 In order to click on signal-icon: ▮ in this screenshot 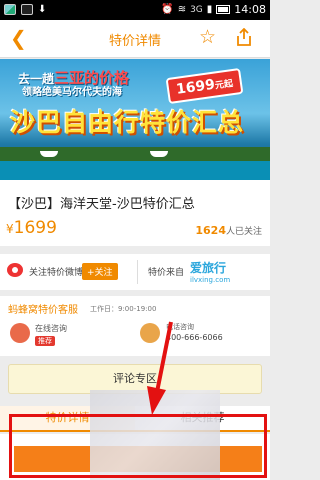, I will do `click(209, 9)`.